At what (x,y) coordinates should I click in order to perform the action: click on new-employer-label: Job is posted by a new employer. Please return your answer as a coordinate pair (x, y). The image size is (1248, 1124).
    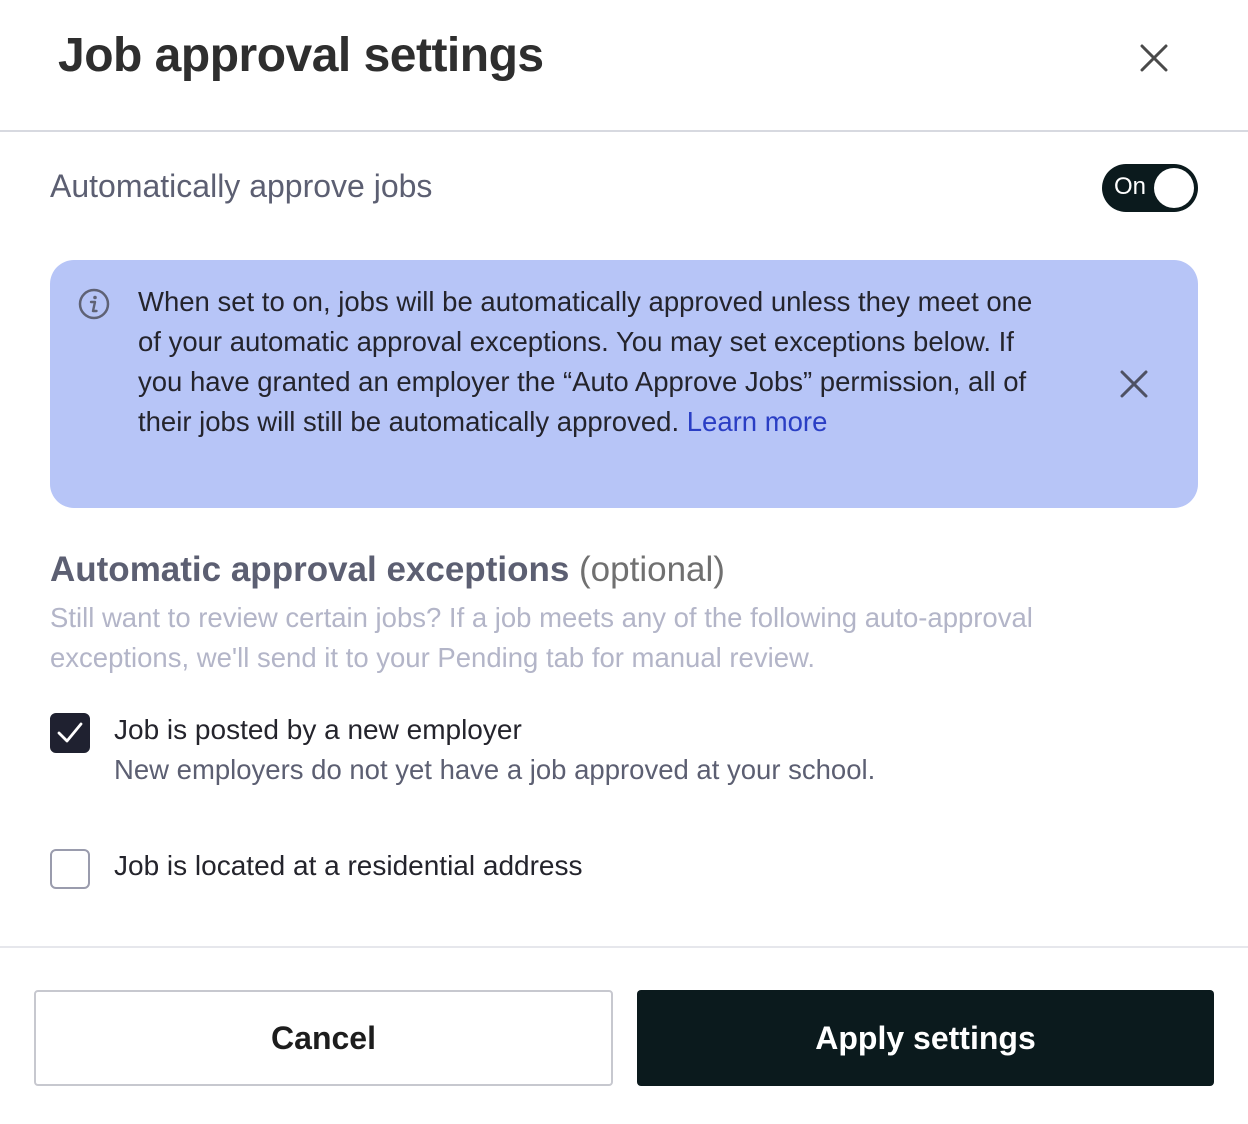
    Looking at the image, I should click on (318, 730).